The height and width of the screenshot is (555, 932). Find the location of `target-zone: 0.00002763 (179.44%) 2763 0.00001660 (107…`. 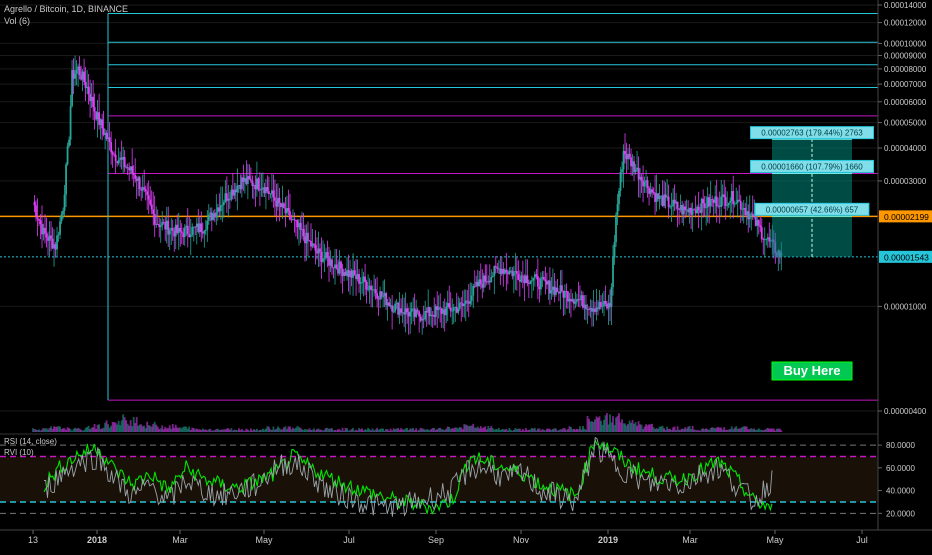

target-zone: 0.00002763 (179.44%) 2763 0.00001660 (107… is located at coordinates (812, 253).